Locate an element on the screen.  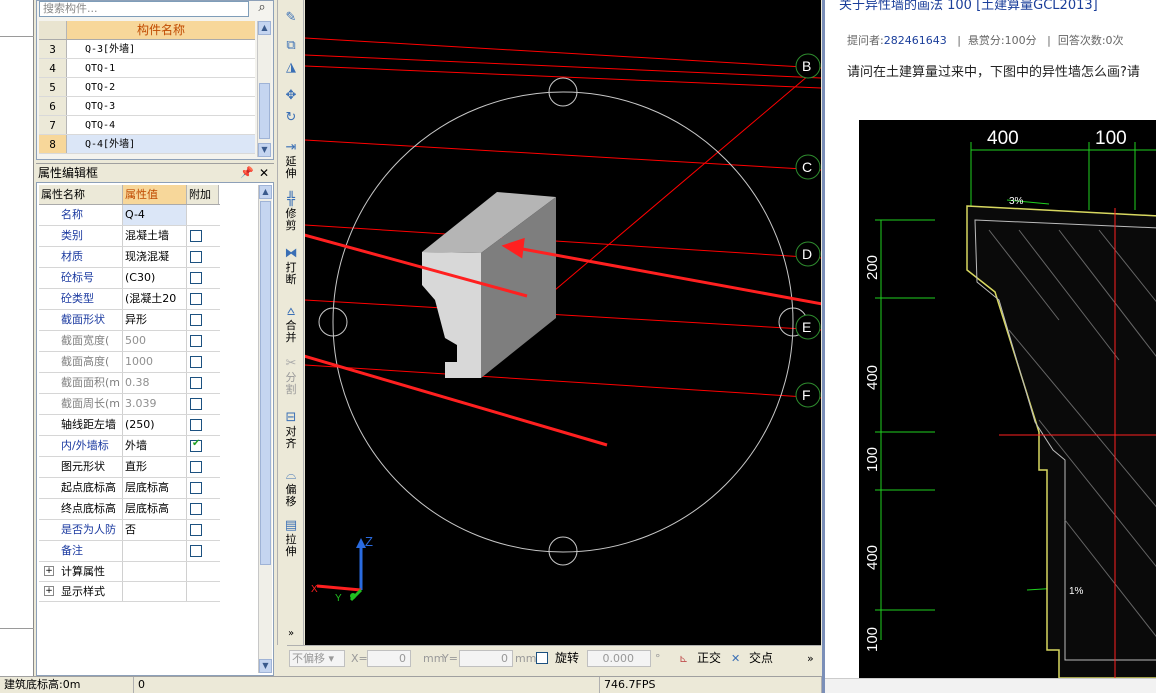
axis-label: B is located at coordinates (806, 66).